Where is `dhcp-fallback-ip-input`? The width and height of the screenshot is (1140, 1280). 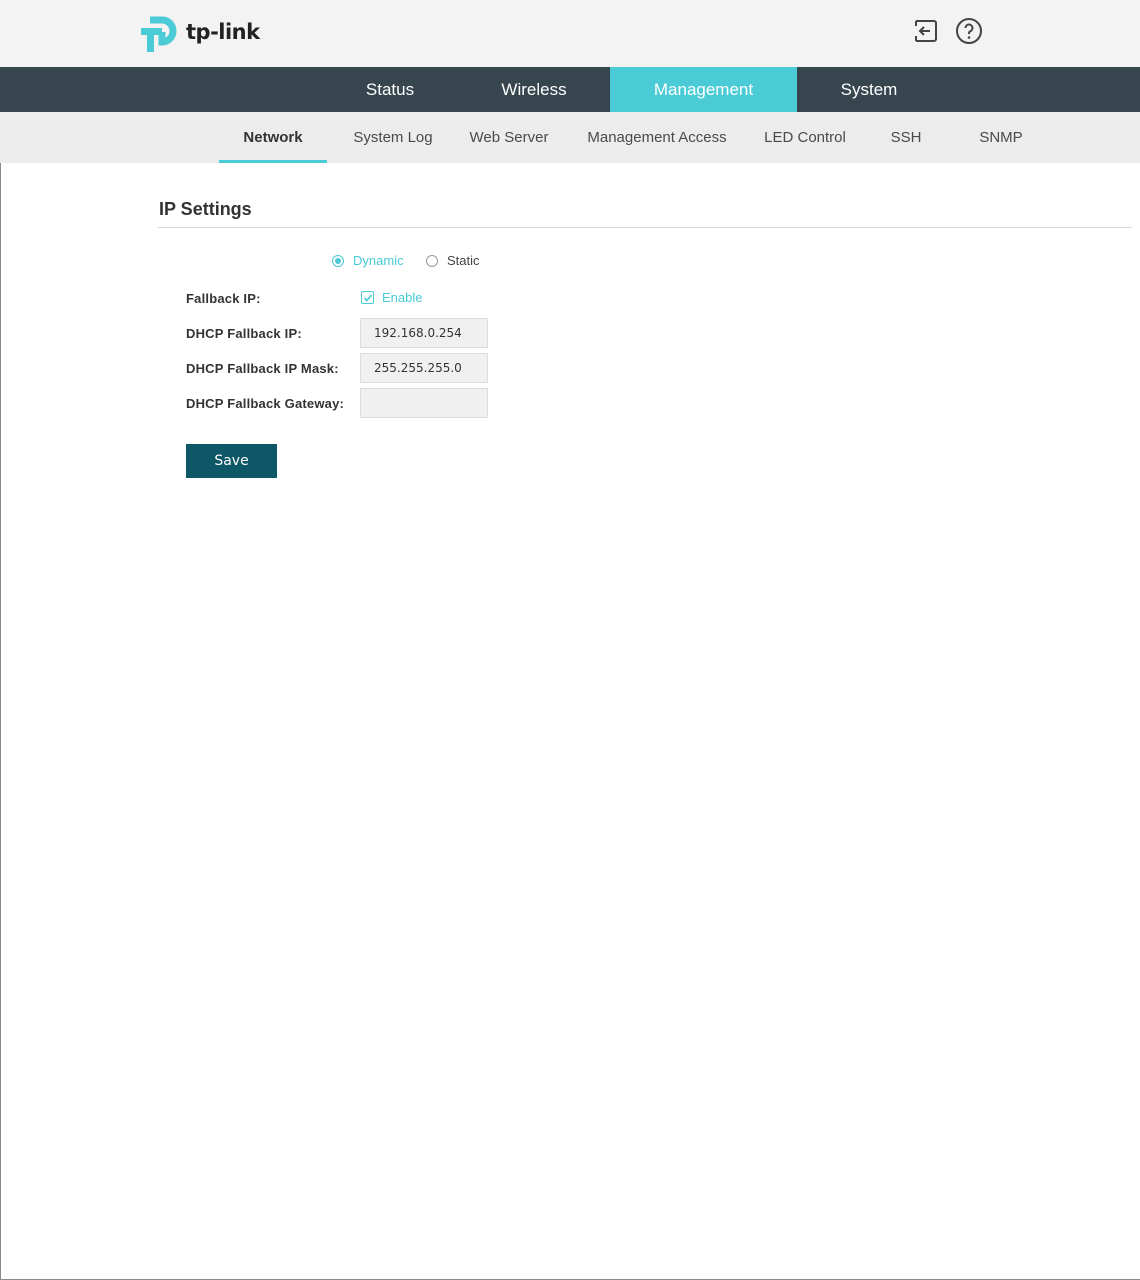 dhcp-fallback-ip-input is located at coordinates (424, 333).